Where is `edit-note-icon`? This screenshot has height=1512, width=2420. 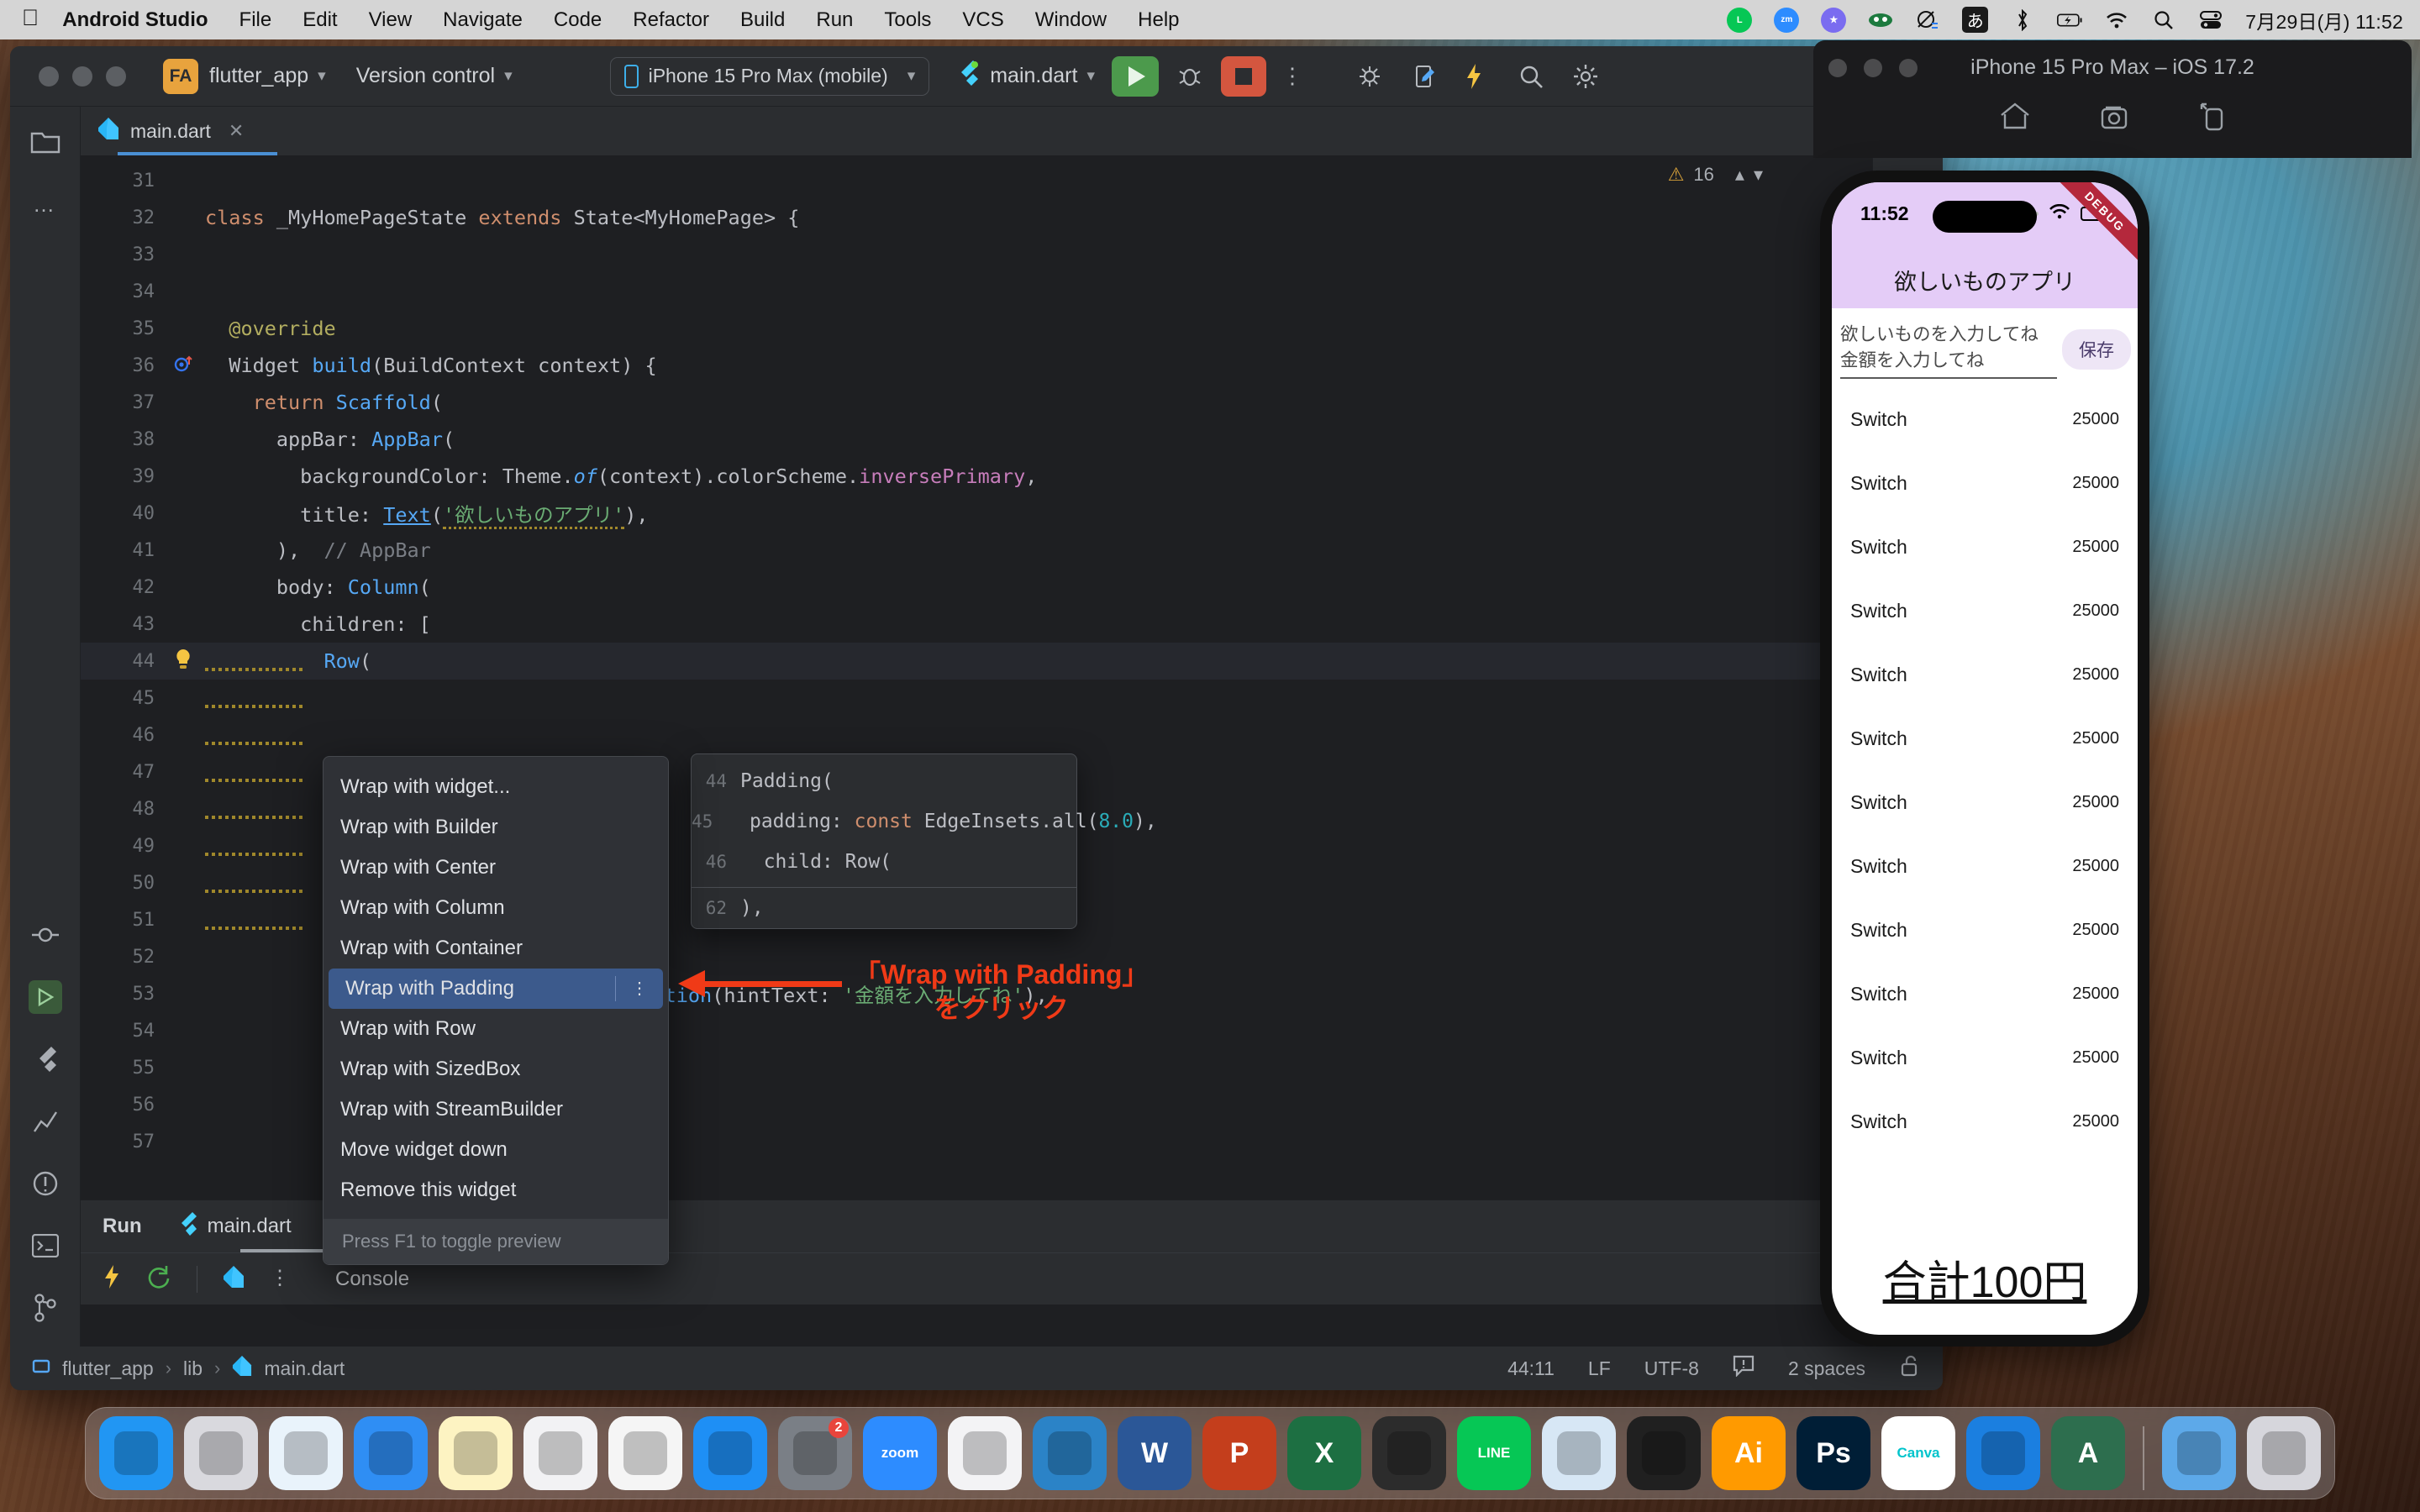 edit-note-icon is located at coordinates (1424, 76).